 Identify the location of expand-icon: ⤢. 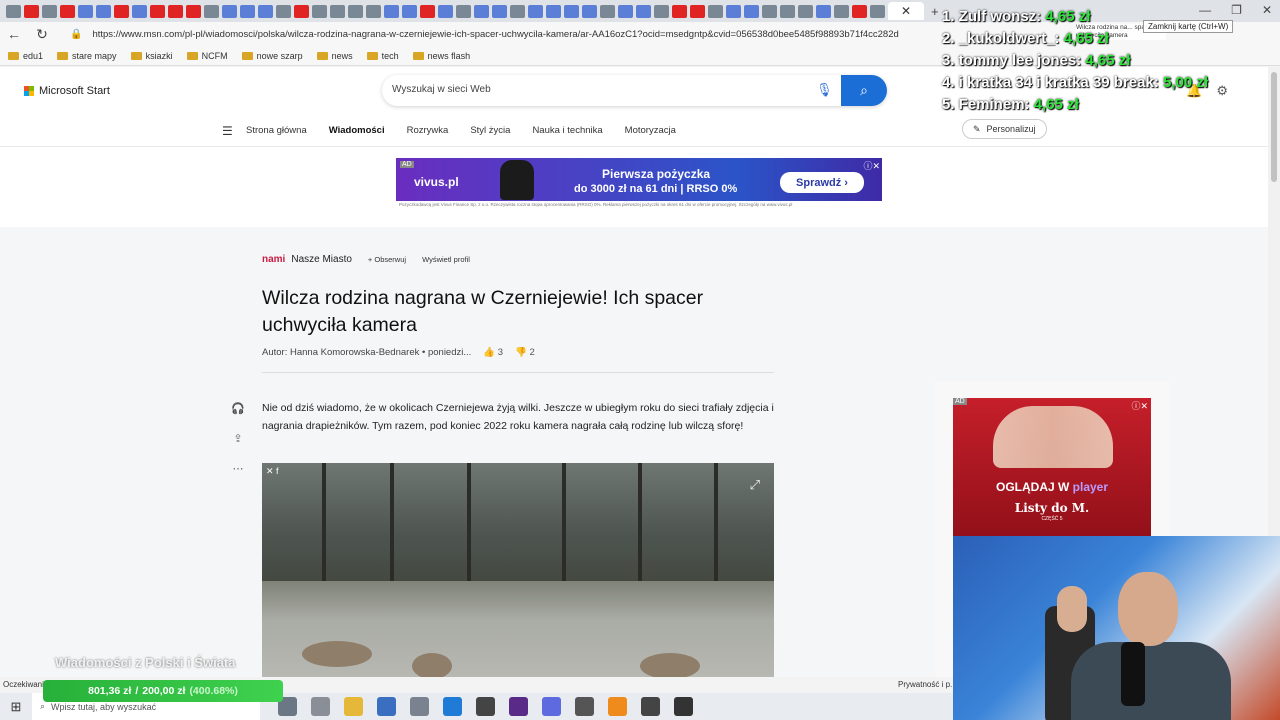
(755, 485).